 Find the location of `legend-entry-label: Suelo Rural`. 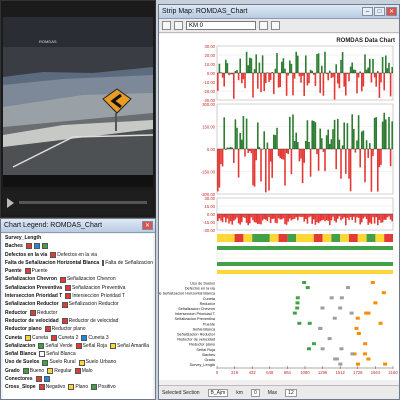

legend-entry-label: Suelo Rural is located at coordinates (62, 362).